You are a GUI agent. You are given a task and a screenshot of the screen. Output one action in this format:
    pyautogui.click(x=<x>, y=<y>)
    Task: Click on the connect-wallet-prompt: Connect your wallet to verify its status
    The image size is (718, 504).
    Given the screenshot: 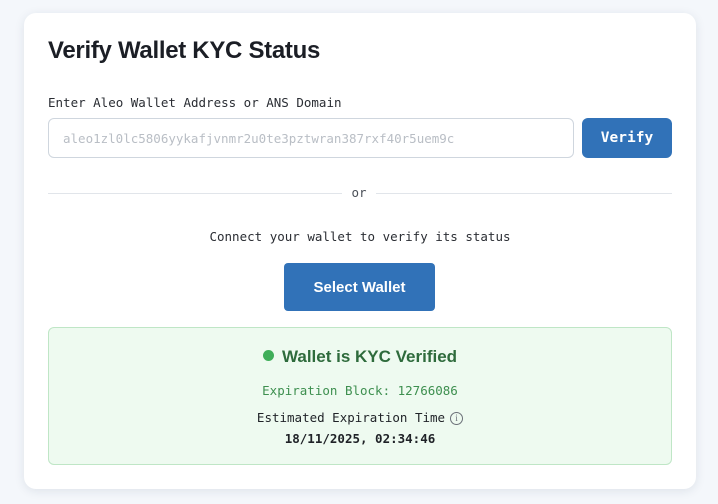 What is the action you would take?
    pyautogui.click(x=360, y=236)
    